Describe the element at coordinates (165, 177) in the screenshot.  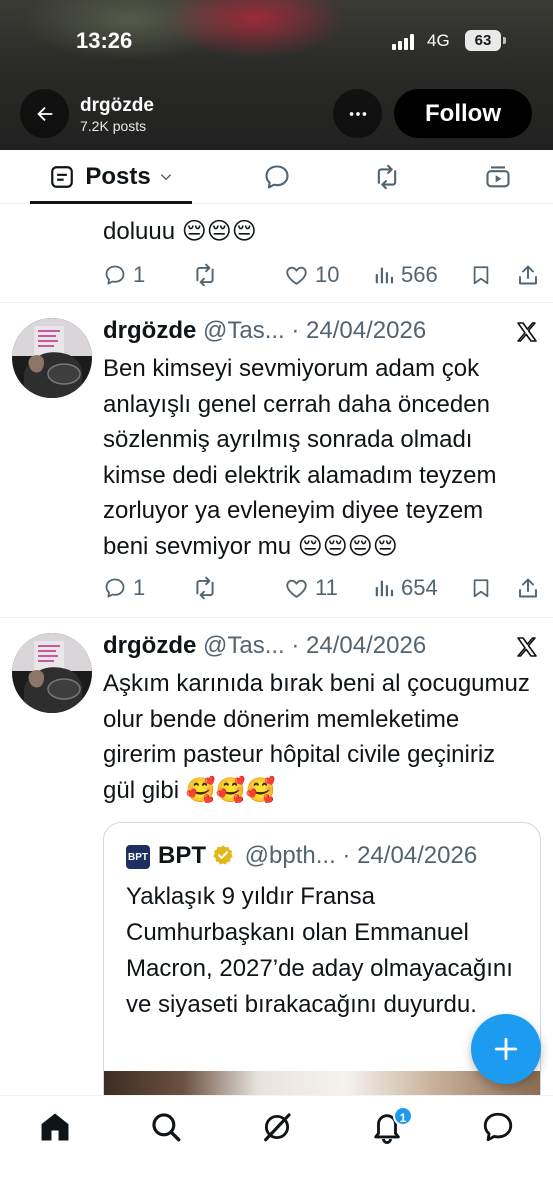
I see `chevron-down-icon` at that location.